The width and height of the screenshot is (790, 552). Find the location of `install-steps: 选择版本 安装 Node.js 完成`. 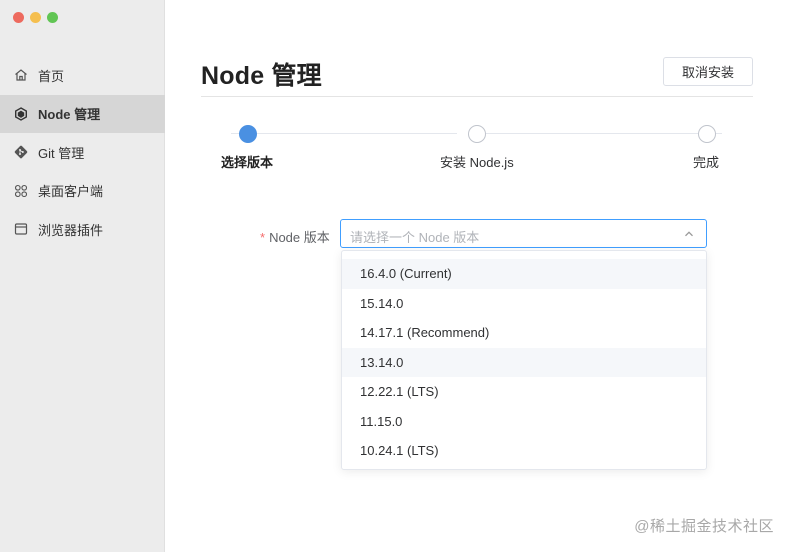

install-steps: 选择版本 安装 Node.js 完成 is located at coordinates (481, 148).